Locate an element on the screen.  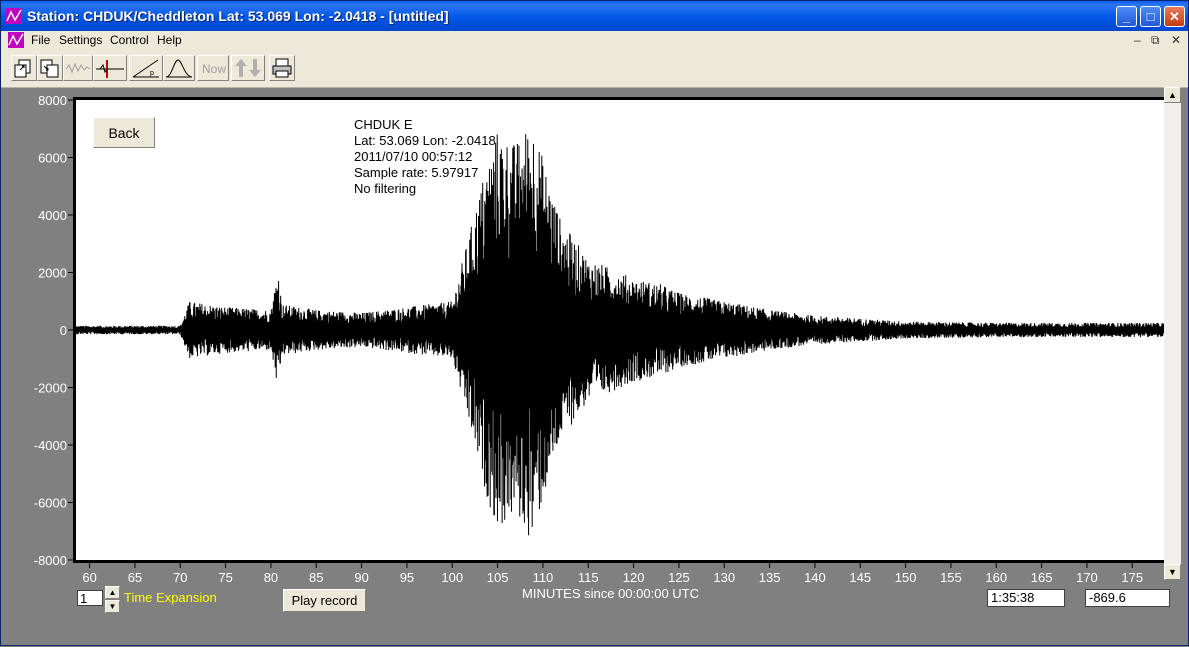
x-tick-label: 155 is located at coordinates (951, 577).